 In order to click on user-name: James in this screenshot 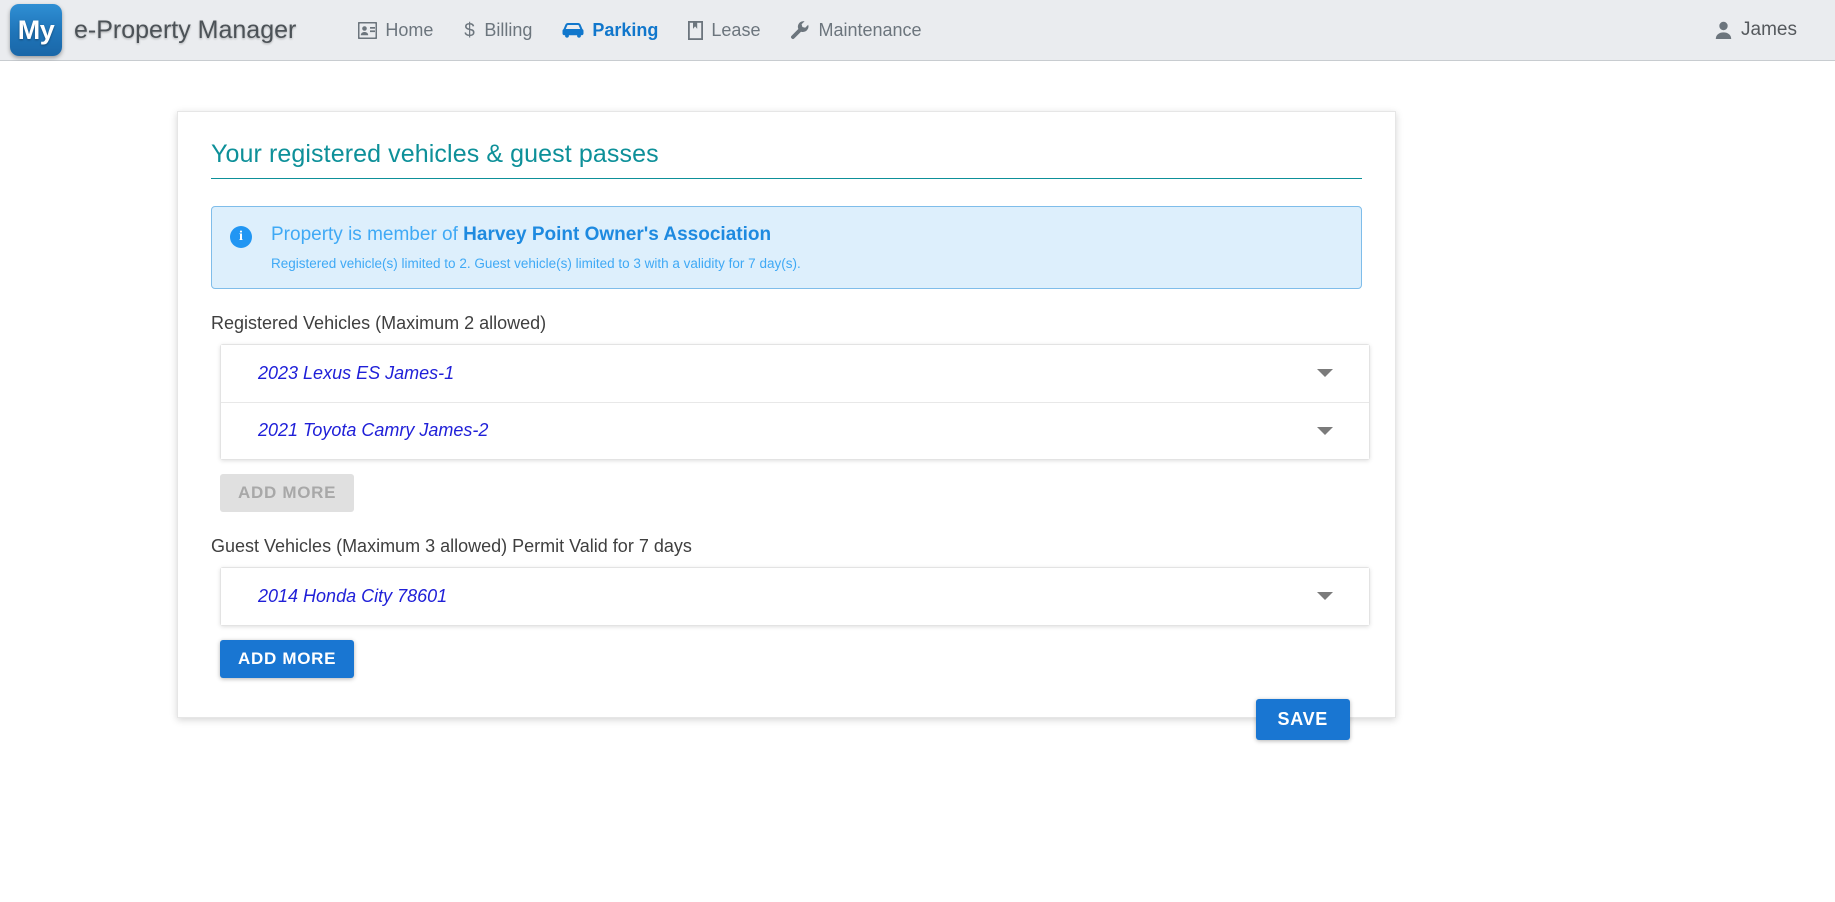, I will do `click(1769, 29)`.